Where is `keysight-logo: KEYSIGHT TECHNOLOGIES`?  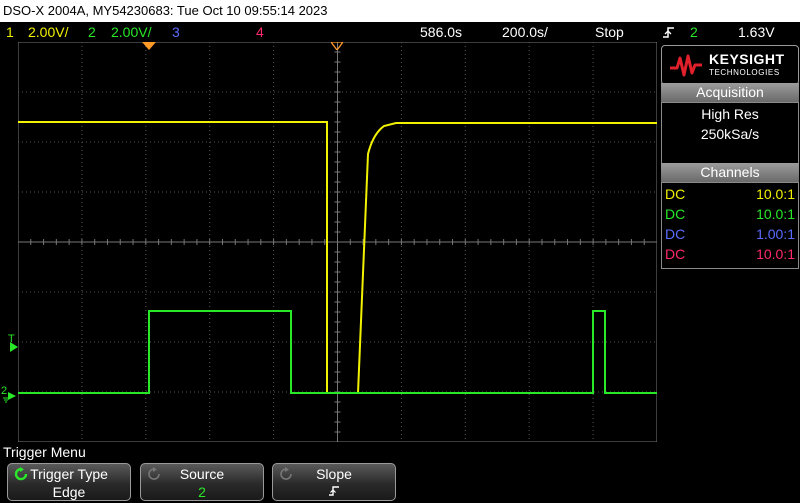
keysight-logo: KEYSIGHT TECHNOLOGIES is located at coordinates (730, 65).